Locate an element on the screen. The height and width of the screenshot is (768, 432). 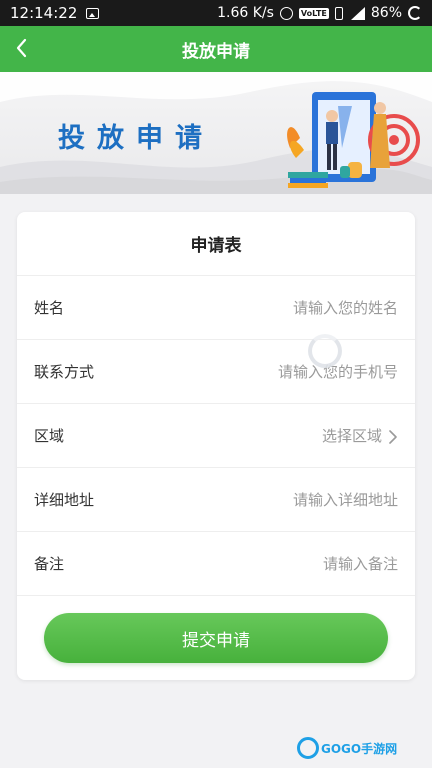
name-row: 姓名 is located at coordinates (216, 308).